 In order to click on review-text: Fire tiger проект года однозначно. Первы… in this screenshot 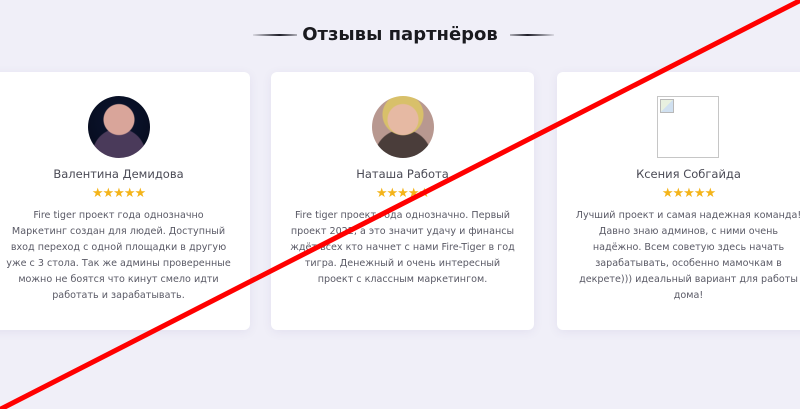, I will do `click(402, 247)`.